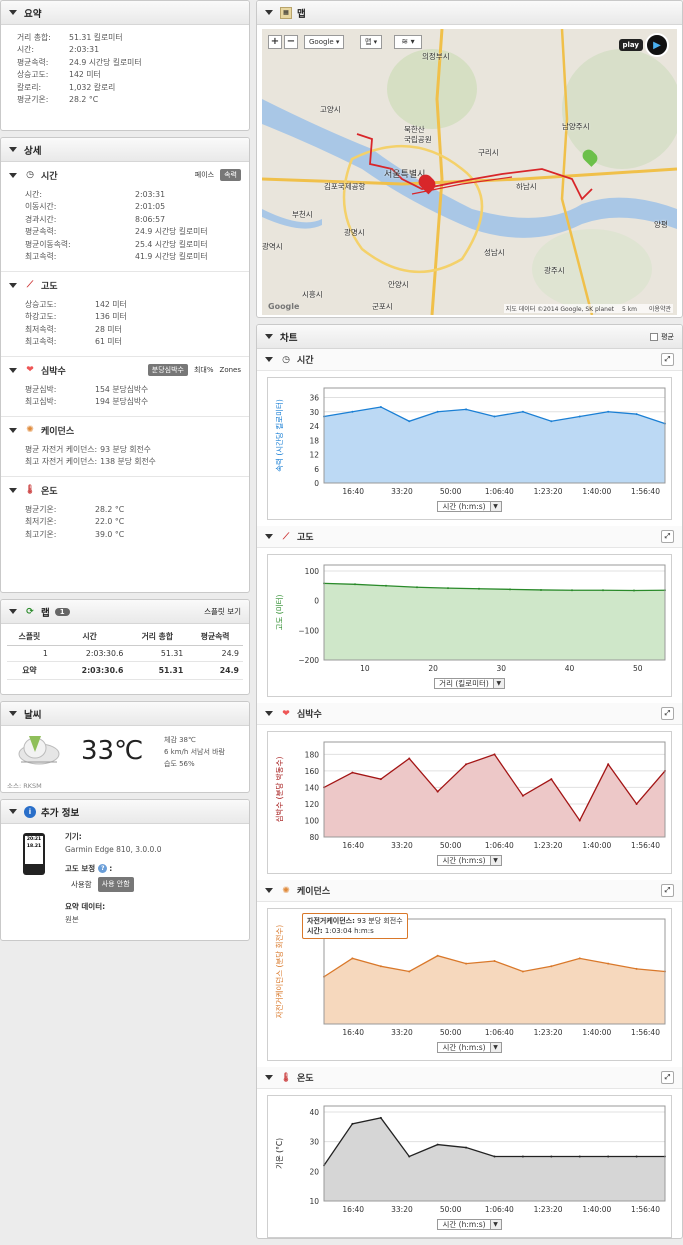  Describe the element at coordinates (469, 625) in the screenshot. I see `chart-elev: 100 0 −100 −200 10 20 30 40 50 고도 (미터) 거리 (킬로미터) ▼` at that location.